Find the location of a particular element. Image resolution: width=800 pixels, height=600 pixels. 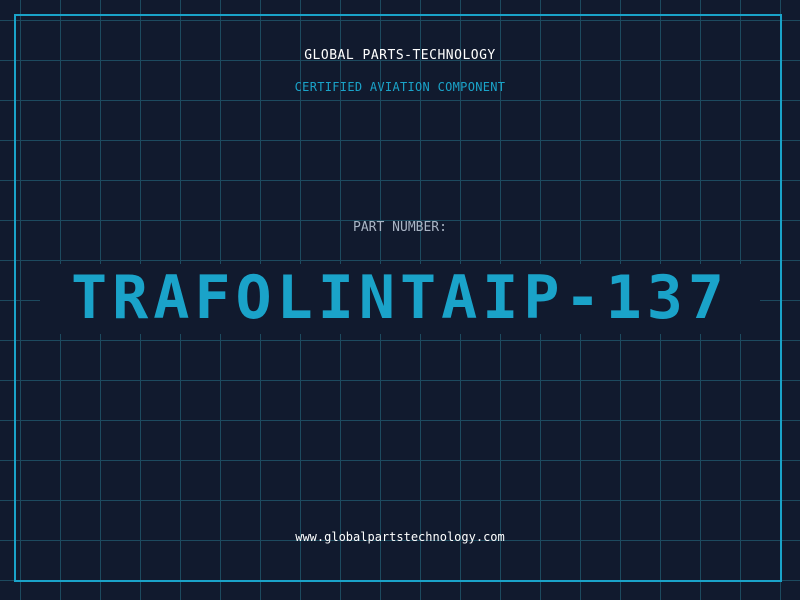

part-number-label: PART NUMBER: is located at coordinates (400, 227).